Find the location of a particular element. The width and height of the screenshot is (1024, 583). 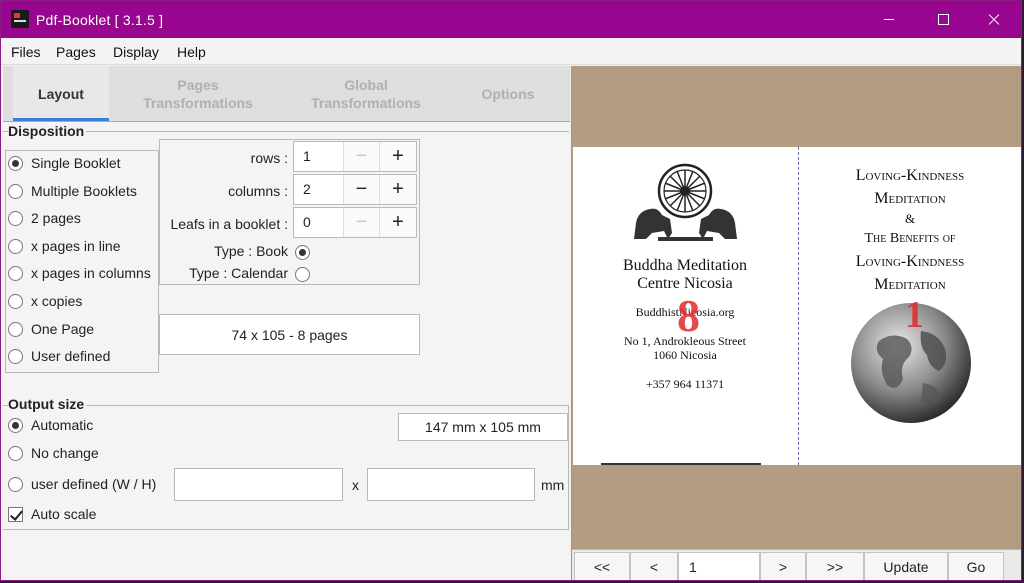

title-bar: Pdf-Booklet [ 3.1.5 ] is located at coordinates (511, 19).